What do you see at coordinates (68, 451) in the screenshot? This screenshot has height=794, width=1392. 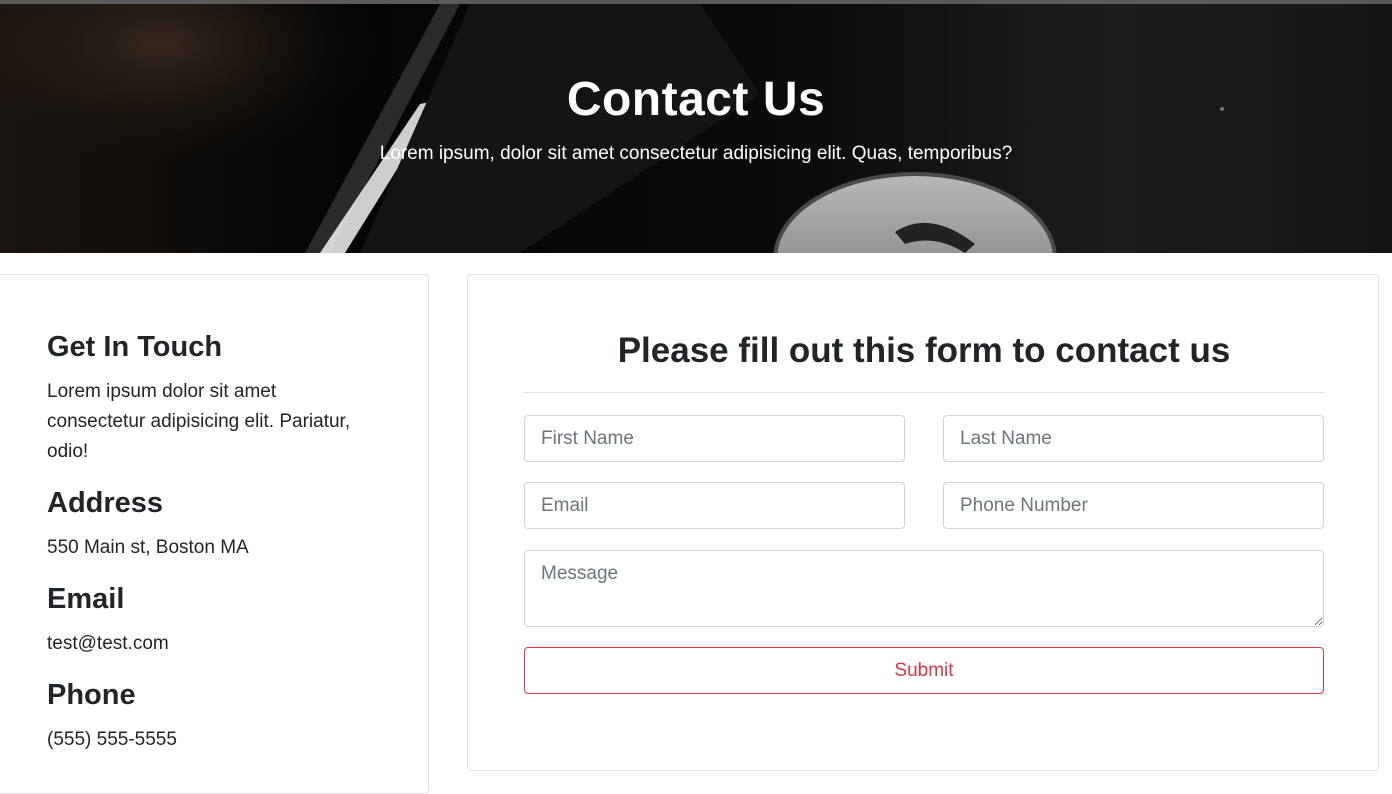 I see `get-in-touch-text-line3: odio!` at bounding box center [68, 451].